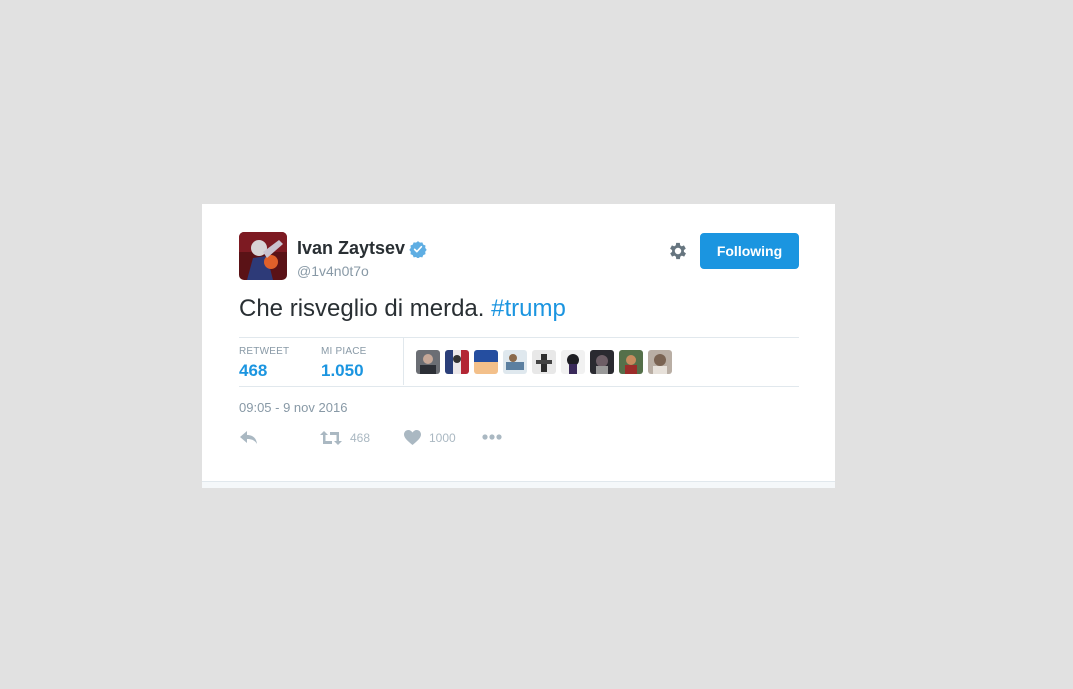 Image resolution: width=1073 pixels, height=689 pixels. Describe the element at coordinates (351, 248) in the screenshot. I see `author-name-text: Ivan Zaytsev` at that location.